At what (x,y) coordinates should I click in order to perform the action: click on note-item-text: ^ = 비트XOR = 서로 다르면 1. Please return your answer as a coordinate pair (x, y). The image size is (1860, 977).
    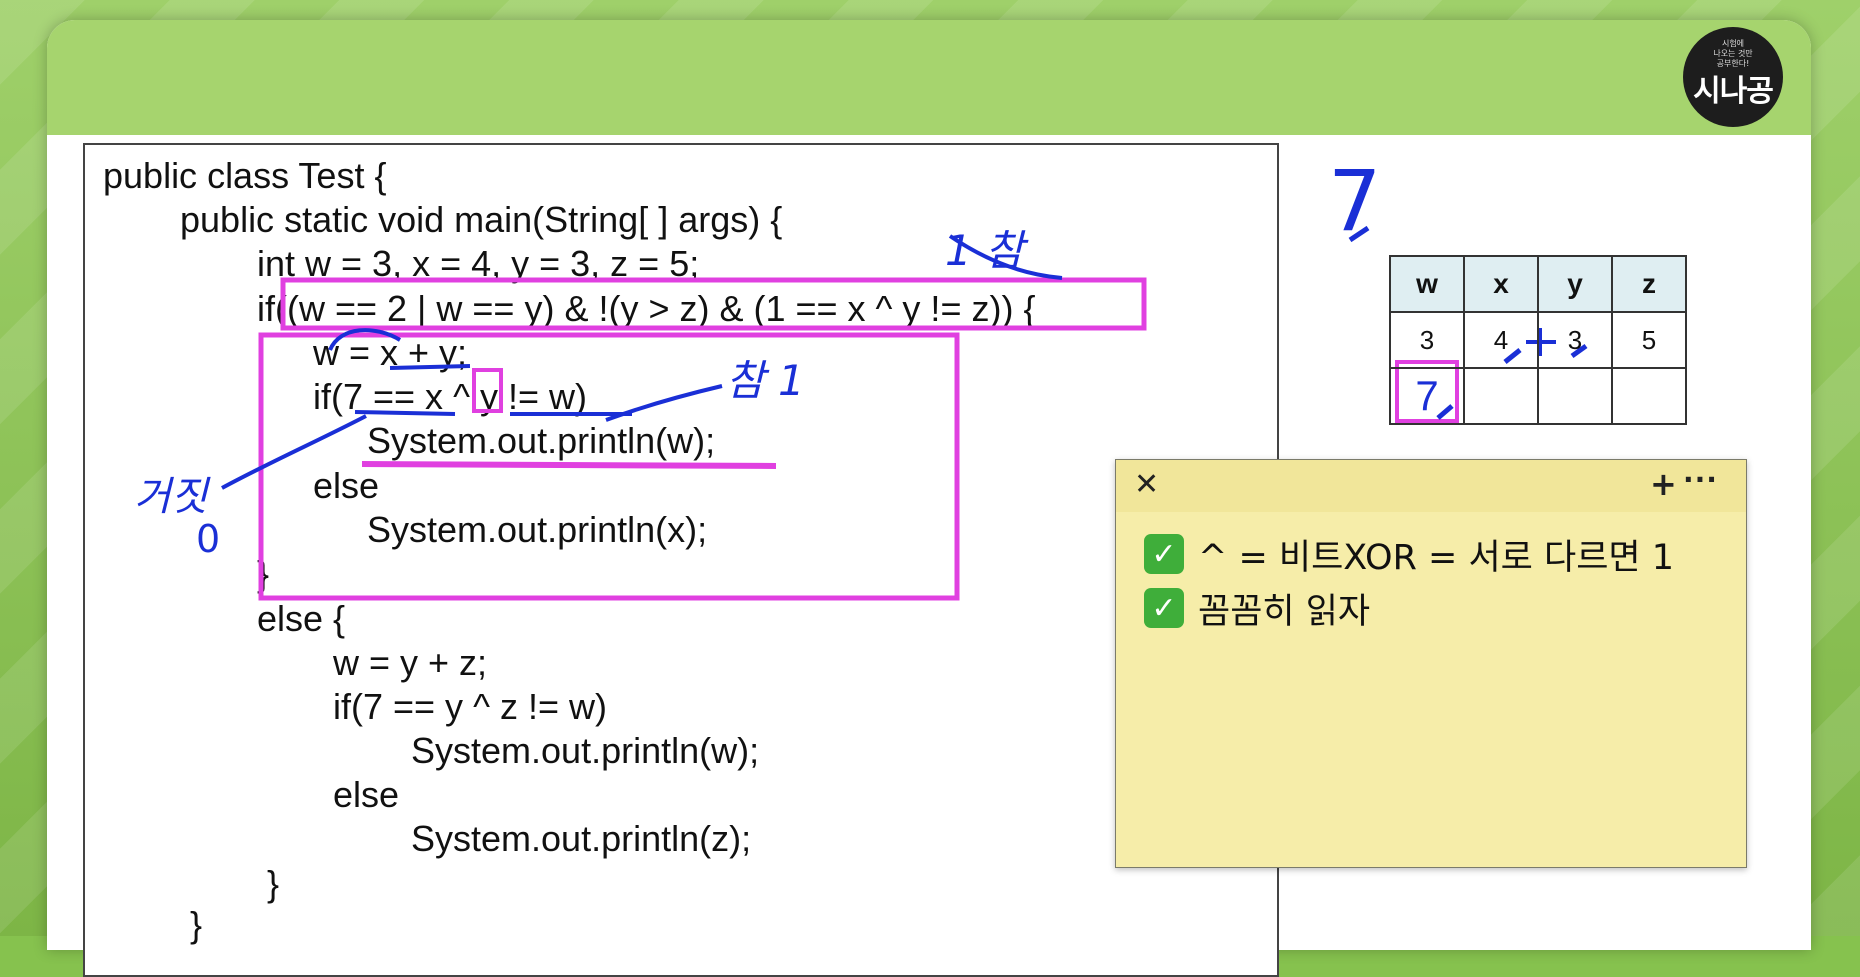
    Looking at the image, I should click on (1436, 557).